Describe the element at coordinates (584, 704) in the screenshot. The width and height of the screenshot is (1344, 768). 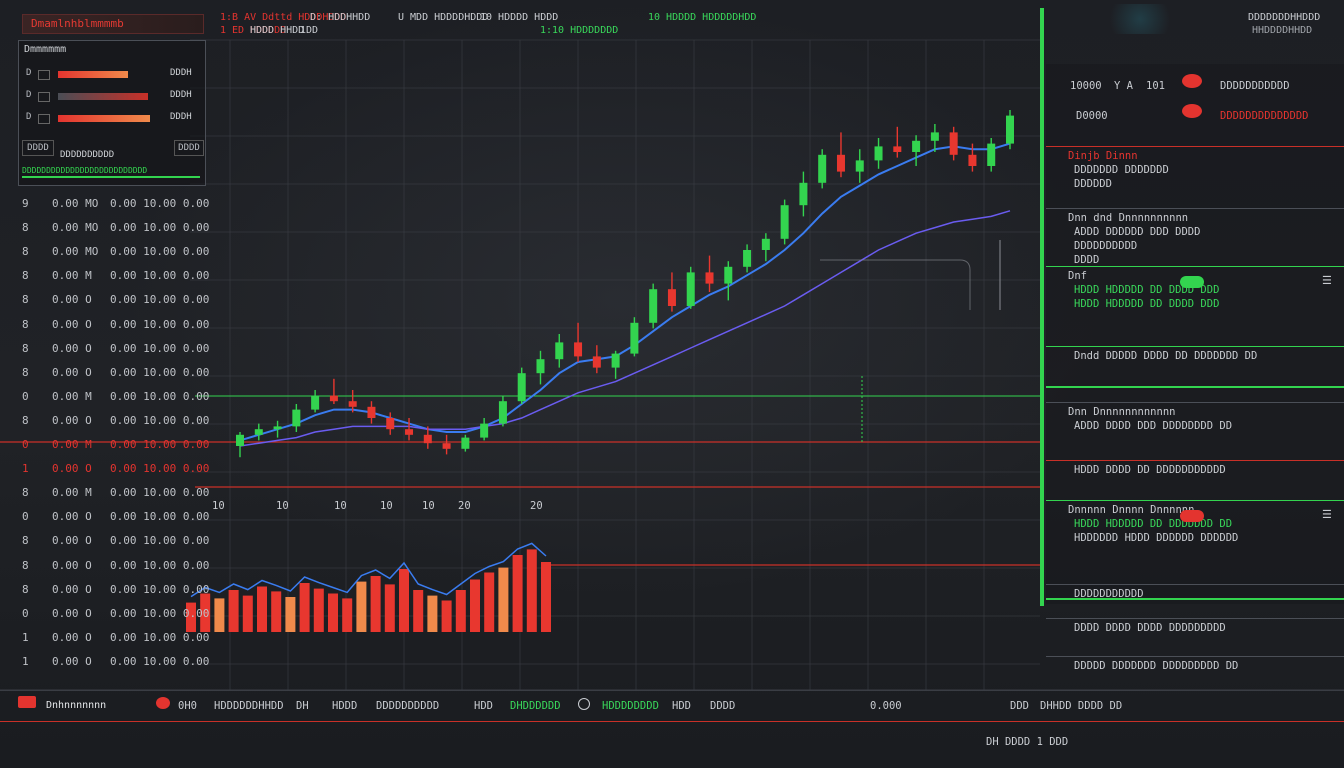
I see `clock-icon` at that location.